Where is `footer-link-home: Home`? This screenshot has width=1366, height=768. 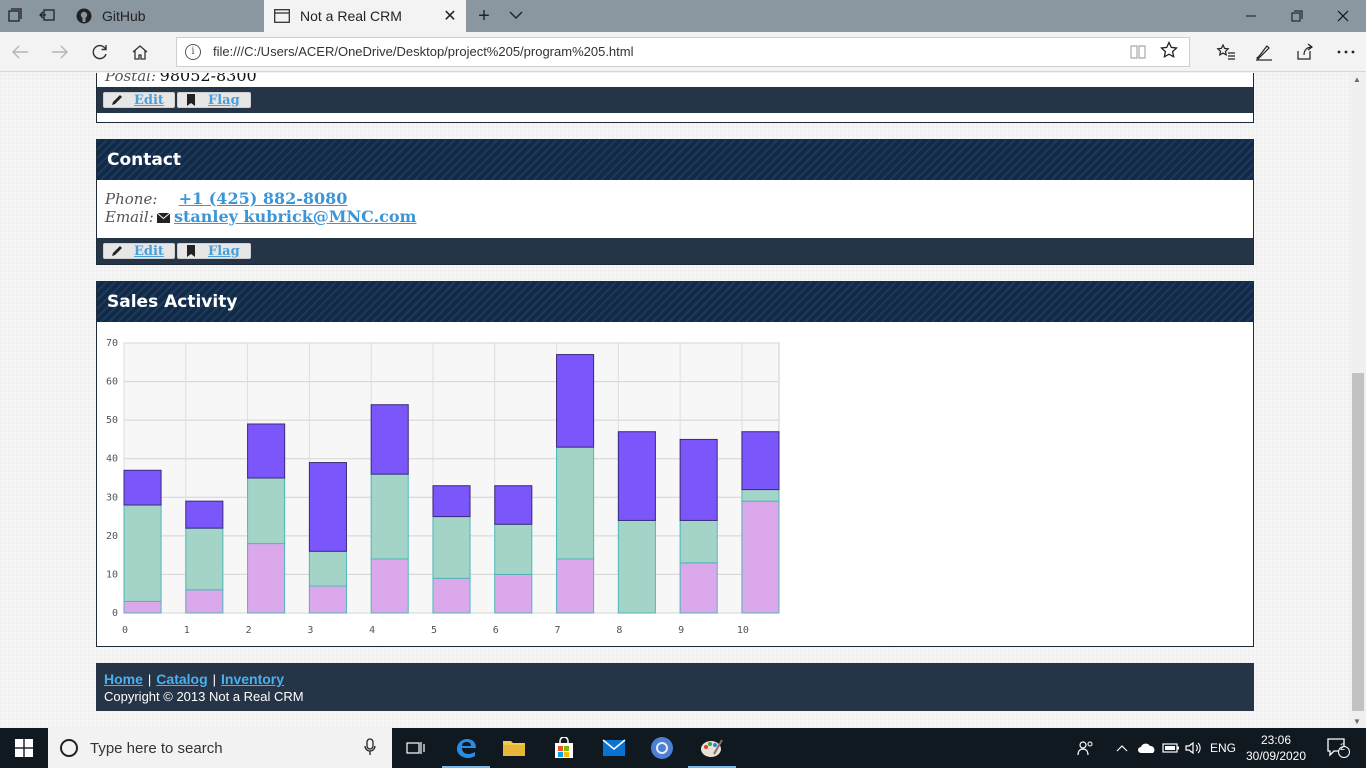
footer-link-home: Home is located at coordinates (123, 679).